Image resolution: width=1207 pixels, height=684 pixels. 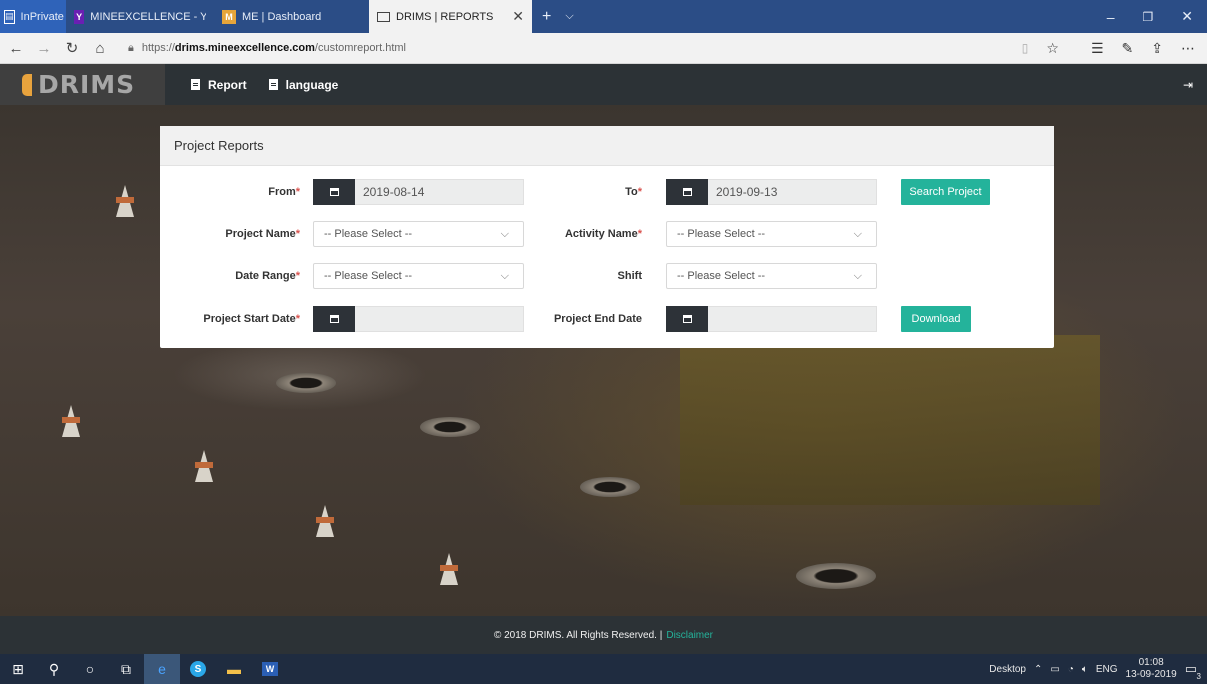 I want to click on skype-icon: S, so click(x=198, y=669).